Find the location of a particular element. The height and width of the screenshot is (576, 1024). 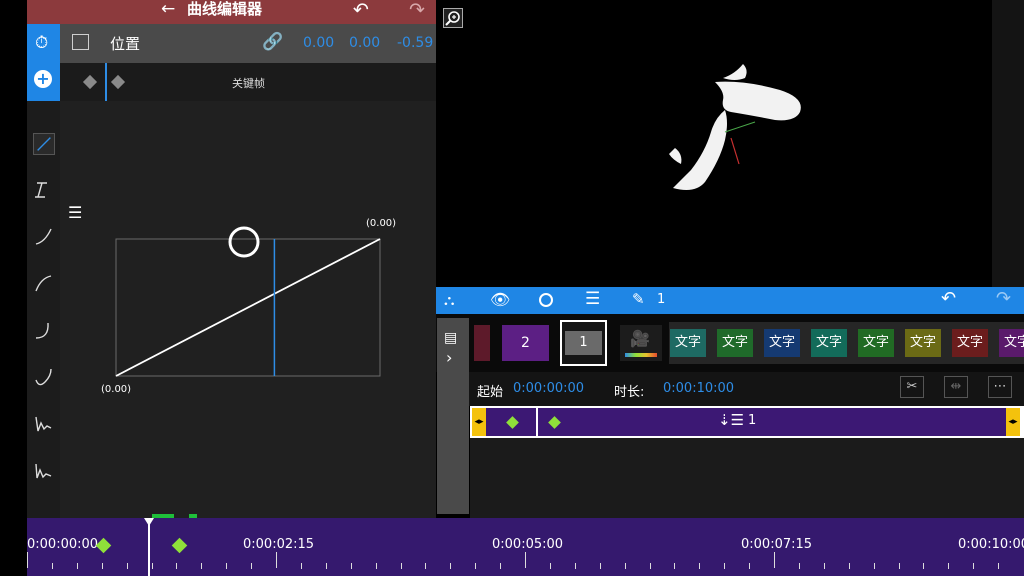

track-left-handle: ◂▸ is located at coordinates (479, 422).